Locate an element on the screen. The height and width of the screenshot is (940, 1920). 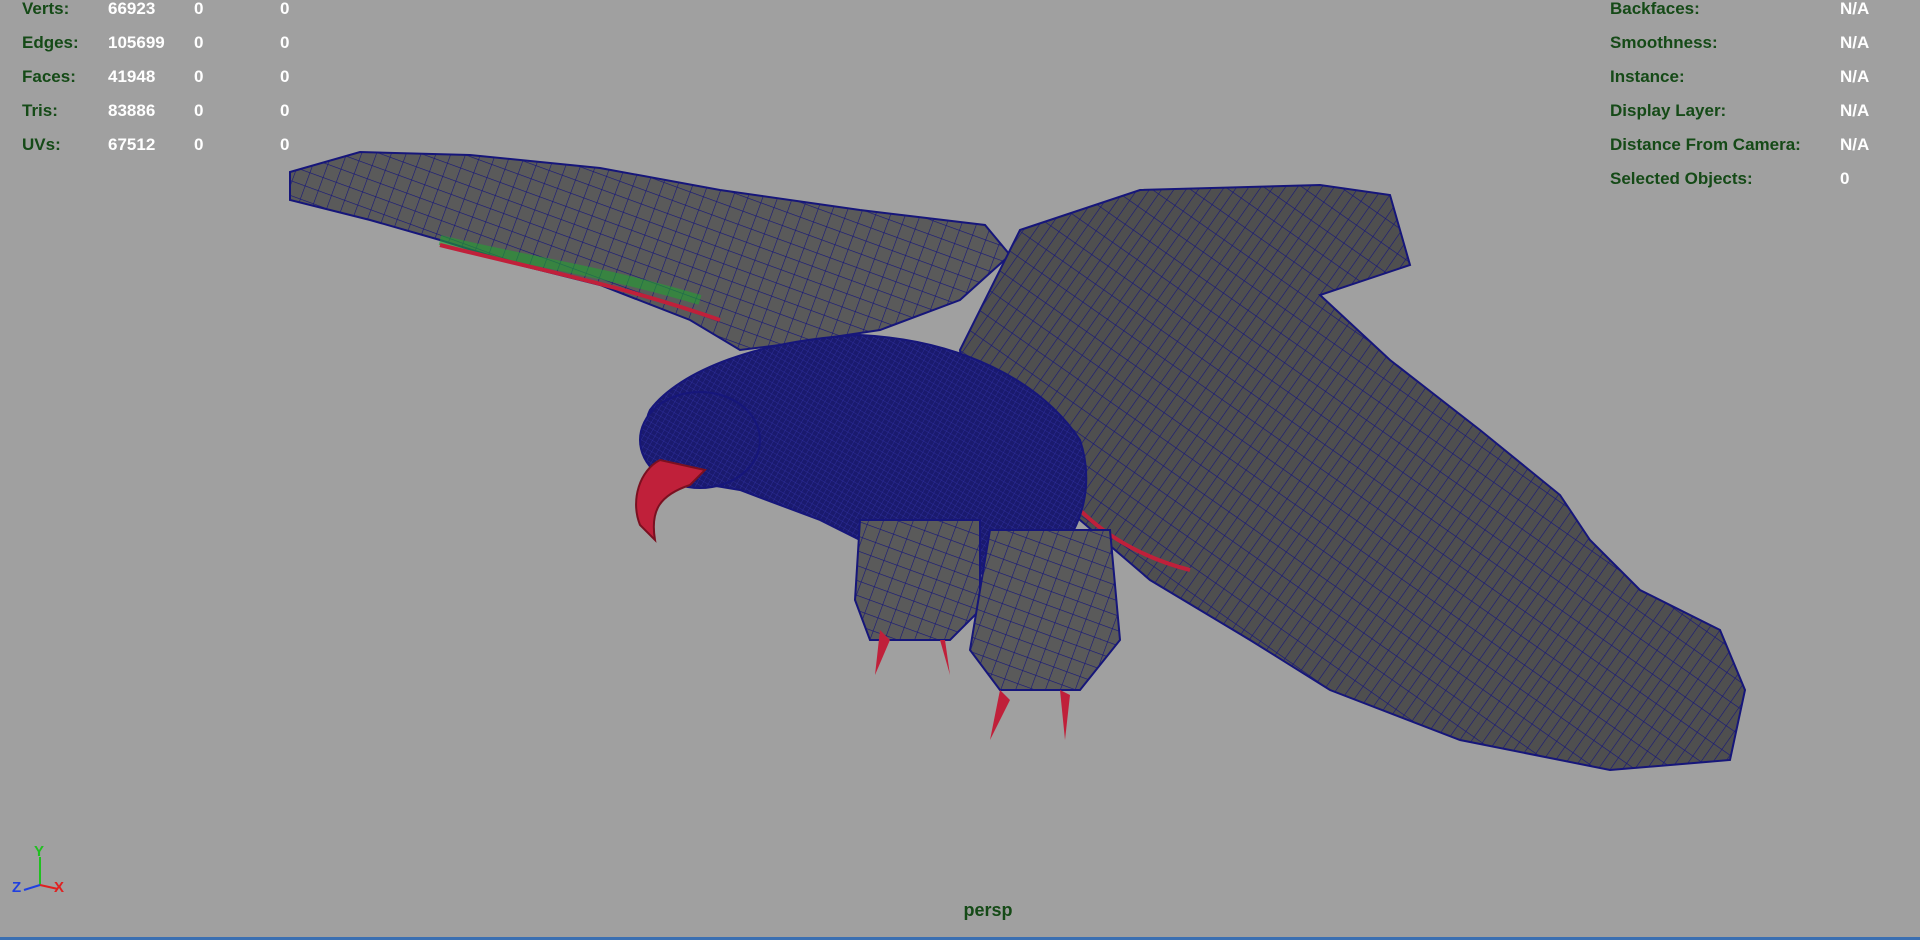
stat-value: 41948 is located at coordinates (132, 76).